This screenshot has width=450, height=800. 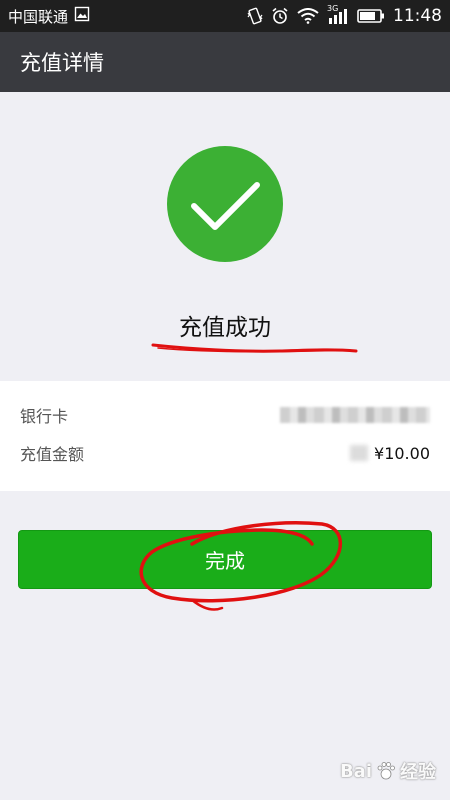 What do you see at coordinates (333, 8) in the screenshot?
I see `network-type: 3G` at bounding box center [333, 8].